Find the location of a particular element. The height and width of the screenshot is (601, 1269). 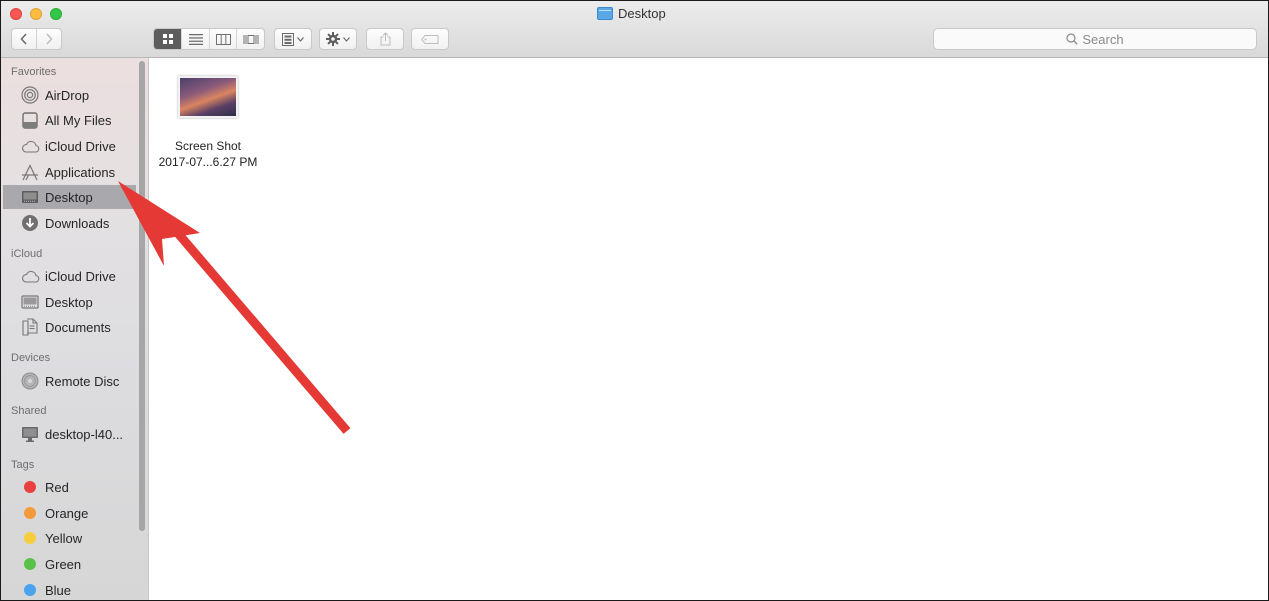

icon-view-button is located at coordinates (168, 39).